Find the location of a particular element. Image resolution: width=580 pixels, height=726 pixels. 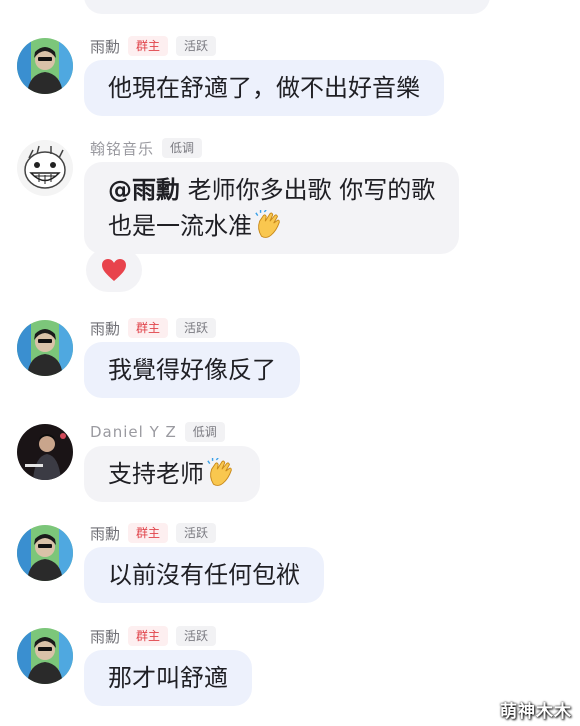

message-text: 他現在舒適了，做不出好音樂 is located at coordinates (264, 88).